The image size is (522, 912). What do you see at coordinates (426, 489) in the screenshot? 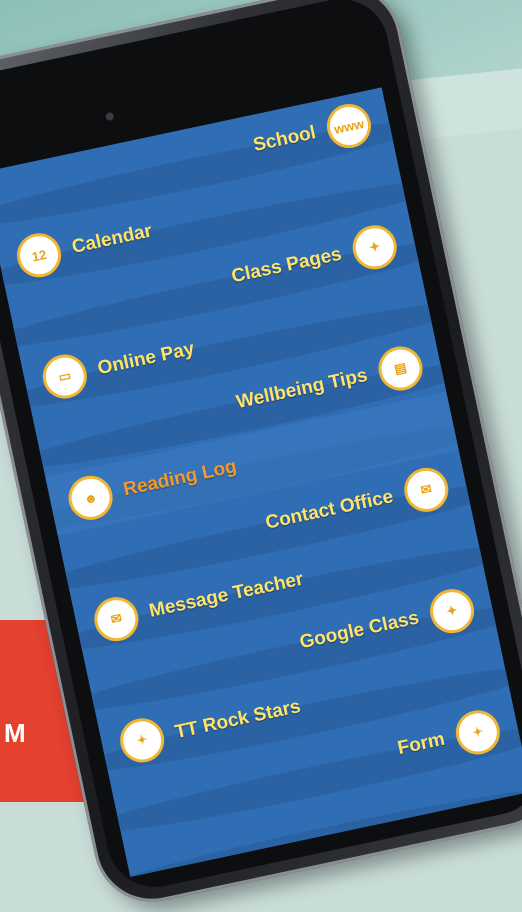
I see `phone-email-icon: ✉` at bounding box center [426, 489].